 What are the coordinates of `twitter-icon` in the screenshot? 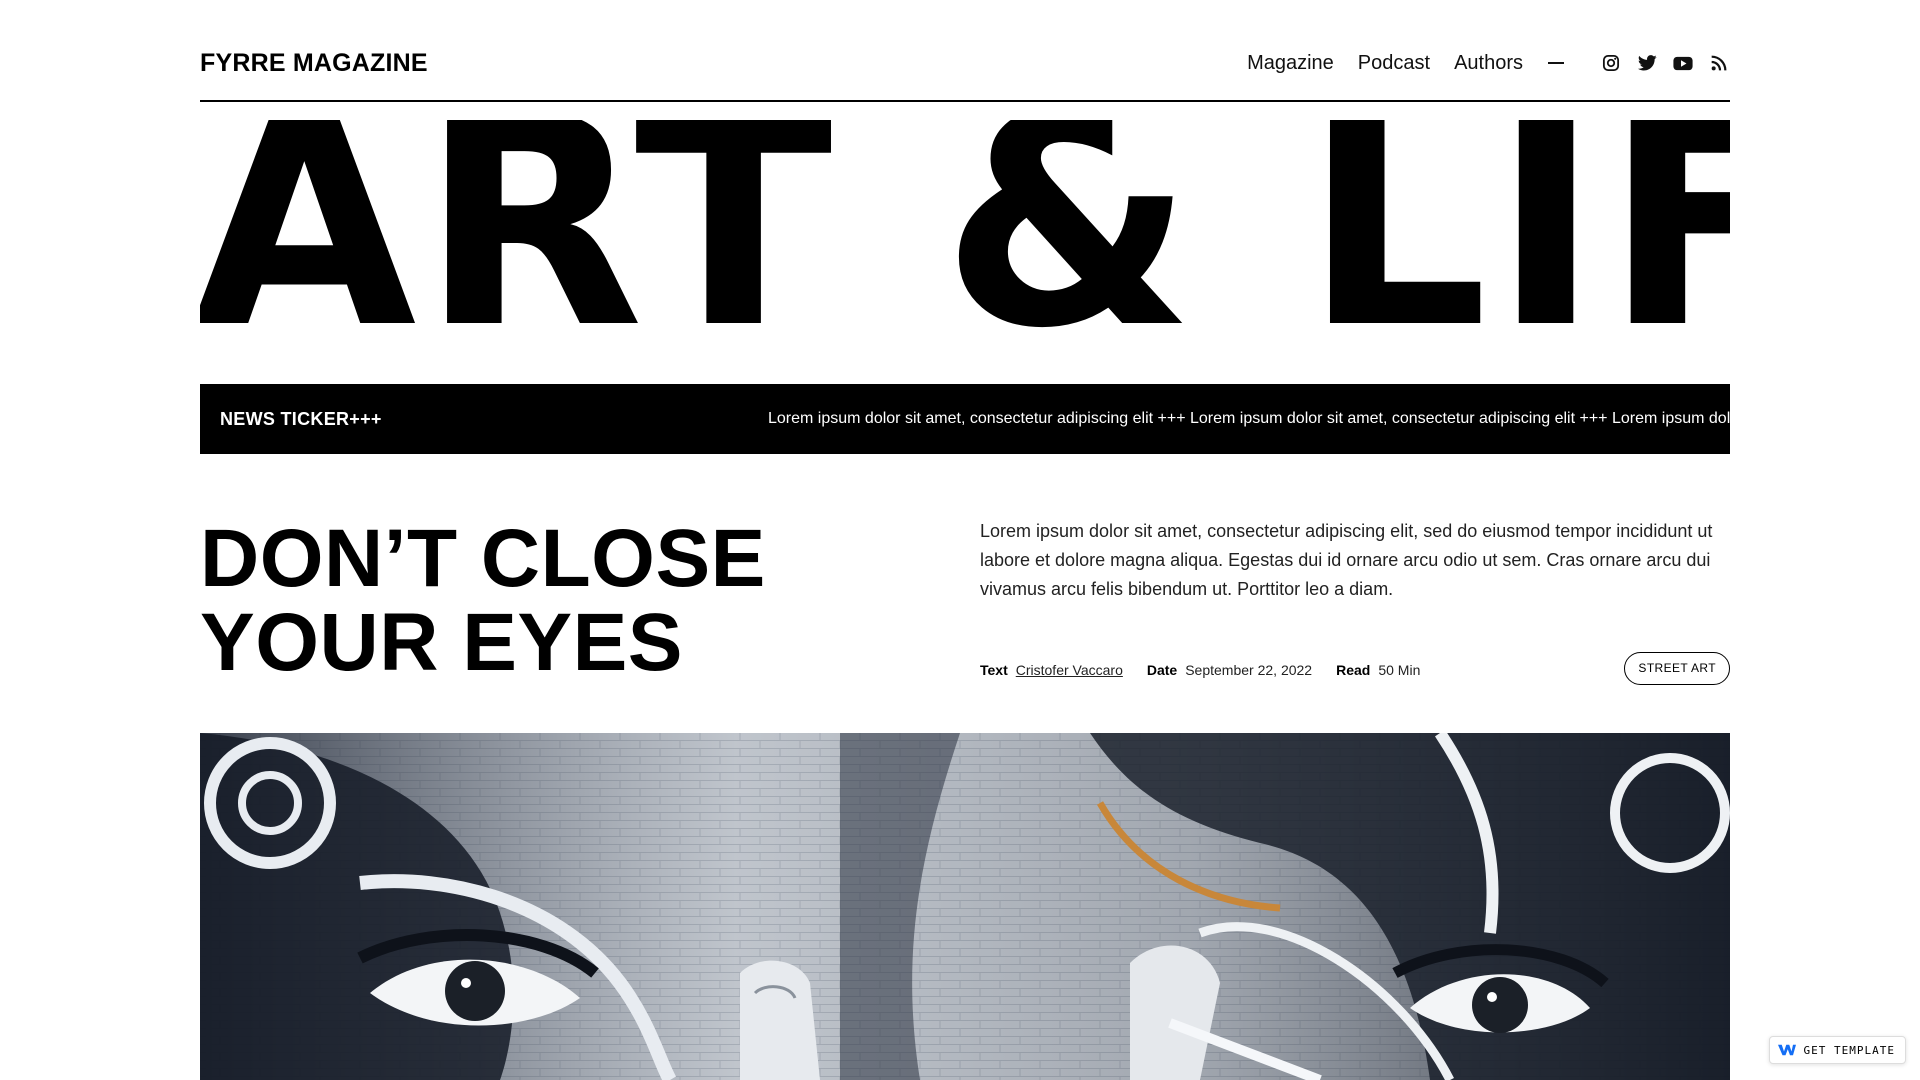 It's located at (1647, 63).